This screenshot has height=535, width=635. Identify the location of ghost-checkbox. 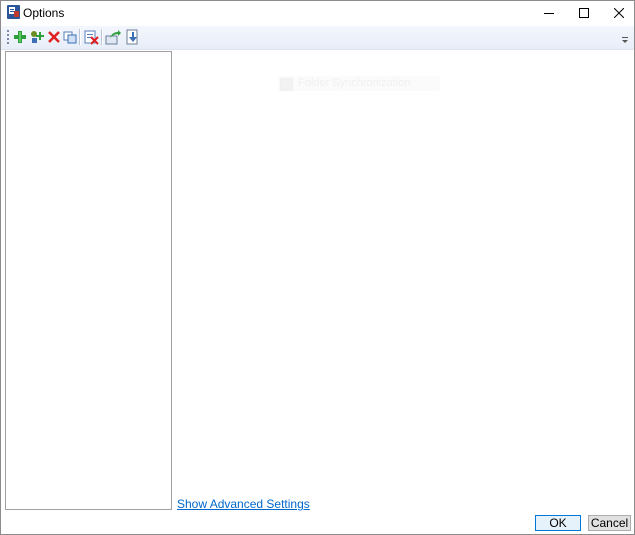
(286, 84).